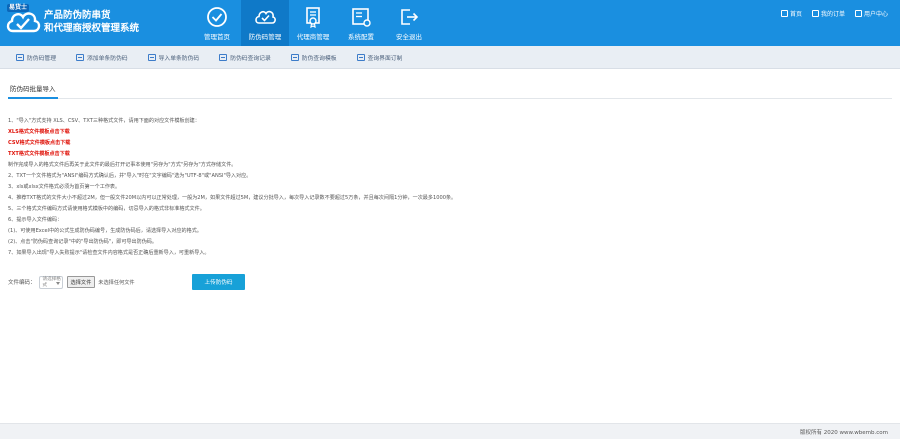  Describe the element at coordinates (410, 17) in the screenshot. I see `logout-icon` at that location.